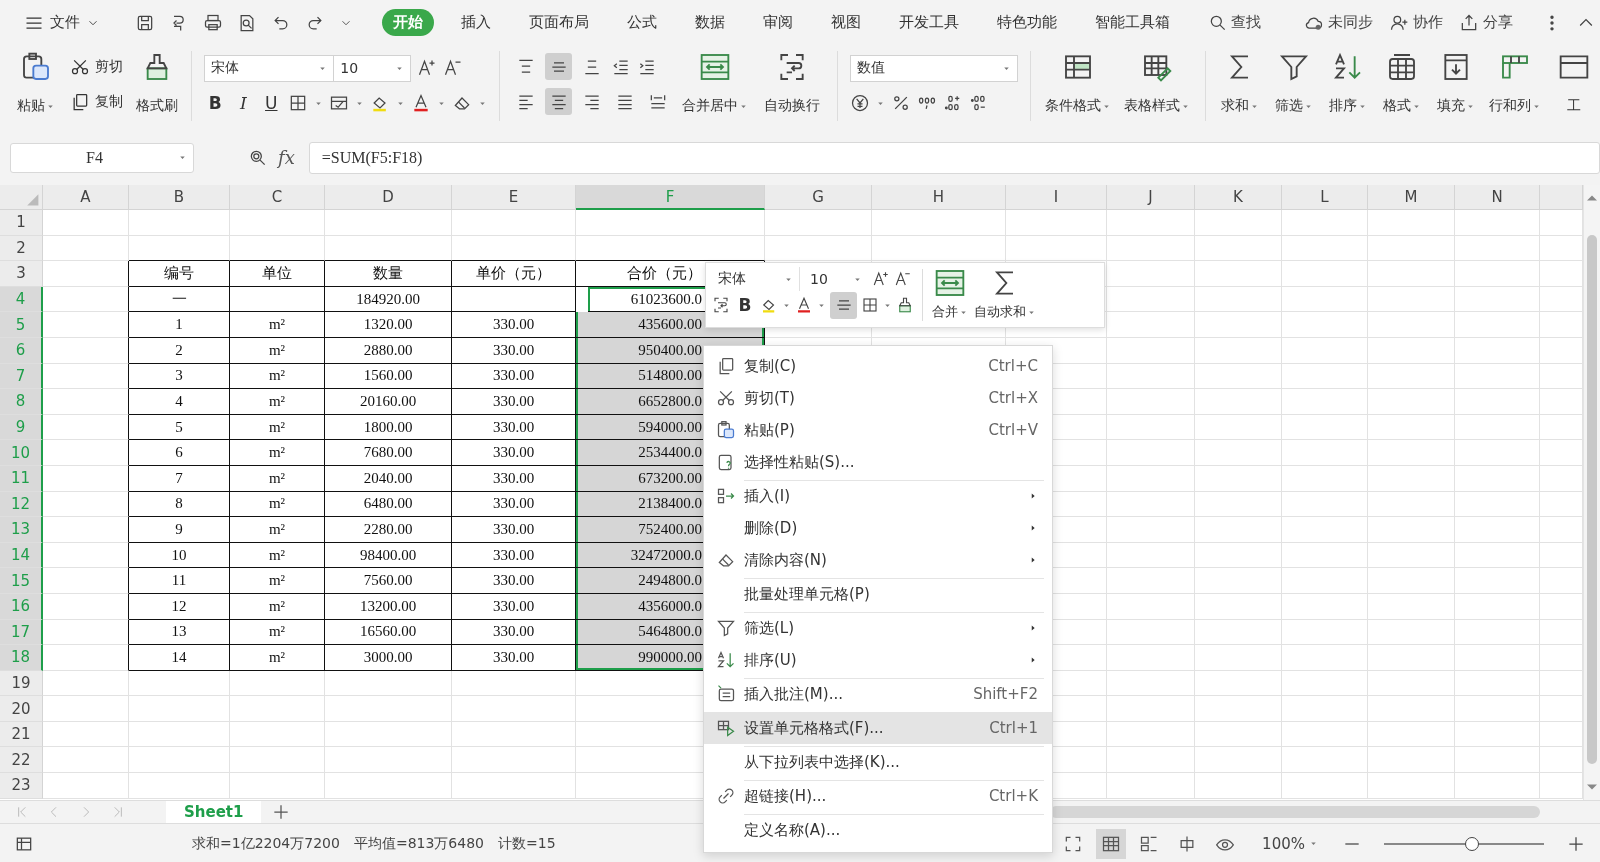 This screenshot has height=862, width=1600. Describe the element at coordinates (1472, 843) in the screenshot. I see `zoom-slider-thumb` at that location.